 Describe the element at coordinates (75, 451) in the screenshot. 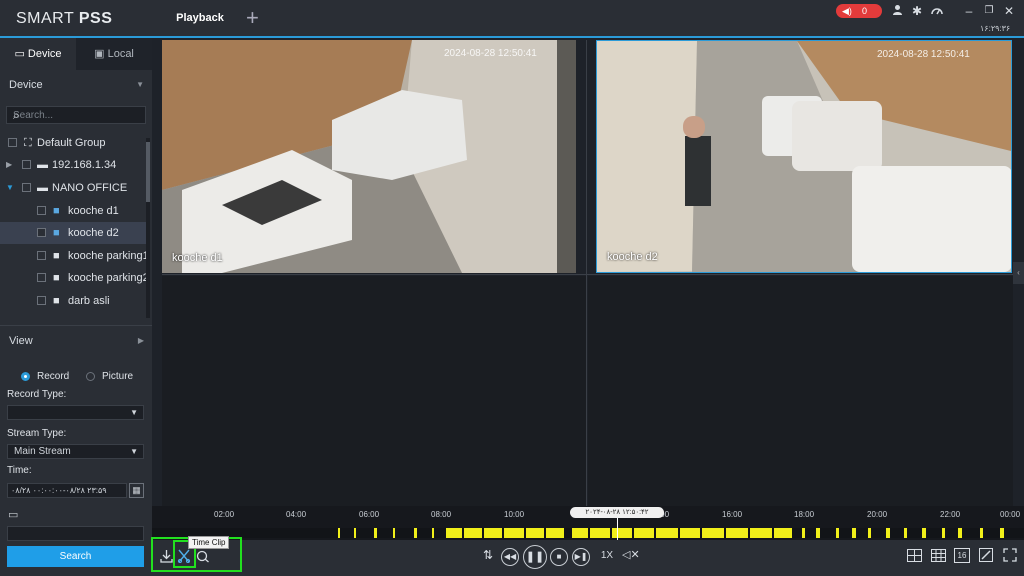

I see `stream-type-select: Main Stream ▼` at that location.